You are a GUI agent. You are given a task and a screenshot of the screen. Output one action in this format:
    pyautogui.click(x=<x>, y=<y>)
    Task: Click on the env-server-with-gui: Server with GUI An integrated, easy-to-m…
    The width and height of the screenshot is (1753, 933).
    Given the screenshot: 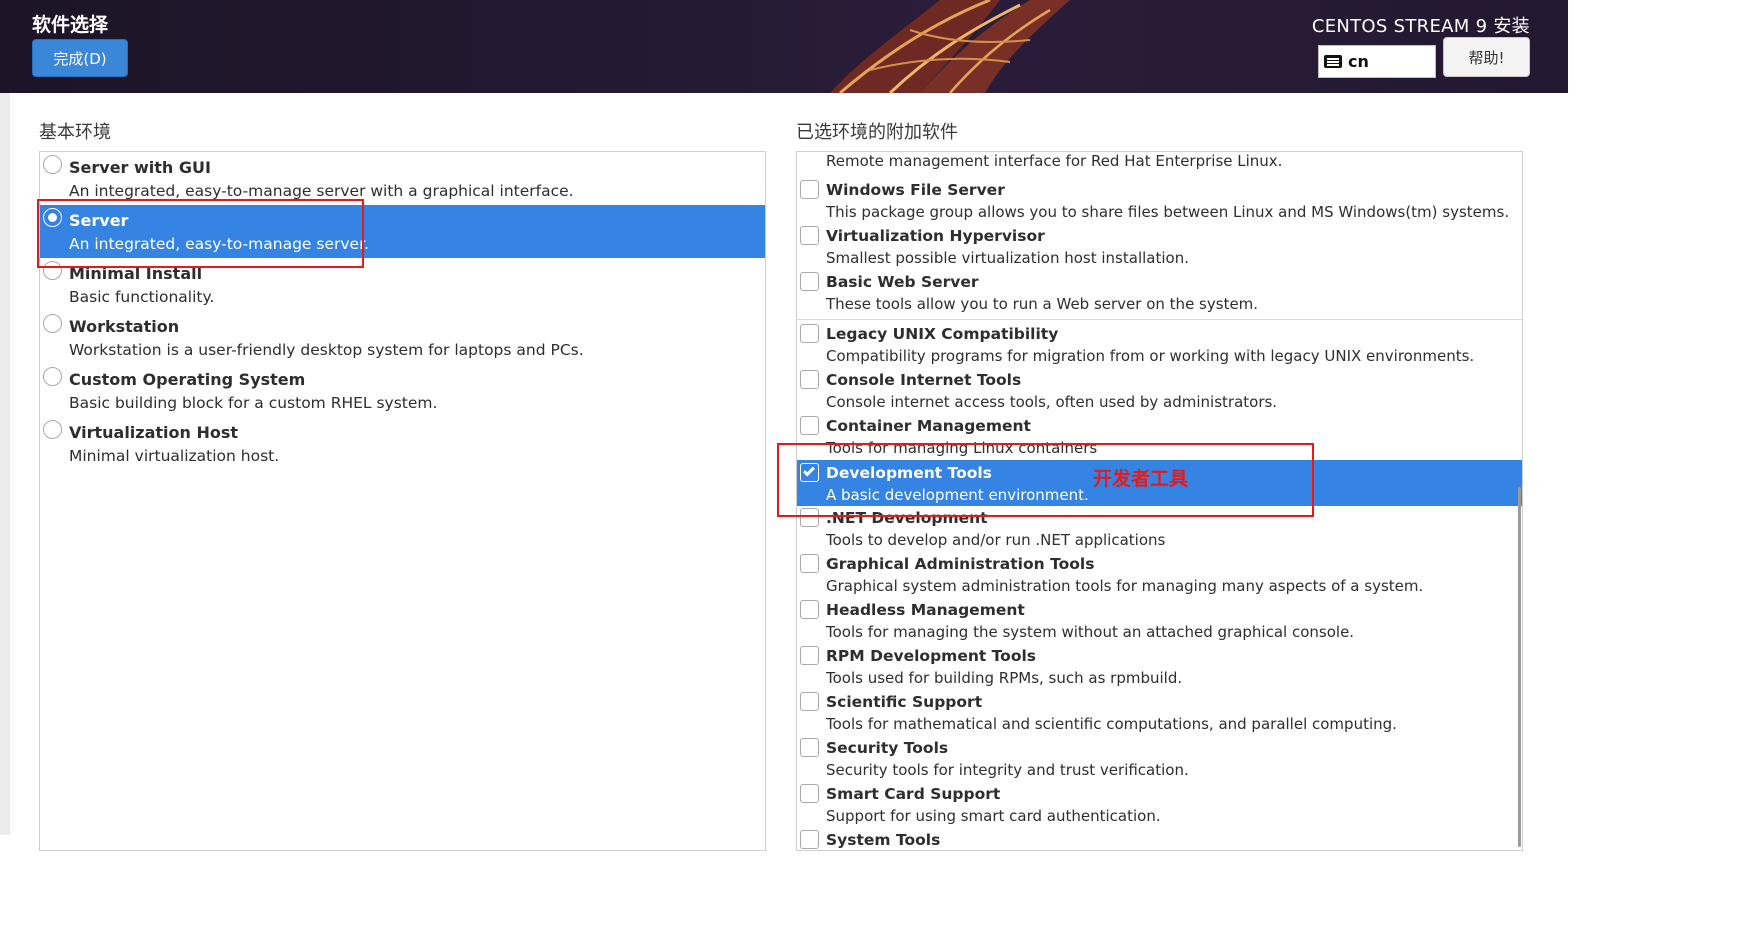 What is the action you would take?
    pyautogui.click(x=402, y=178)
    